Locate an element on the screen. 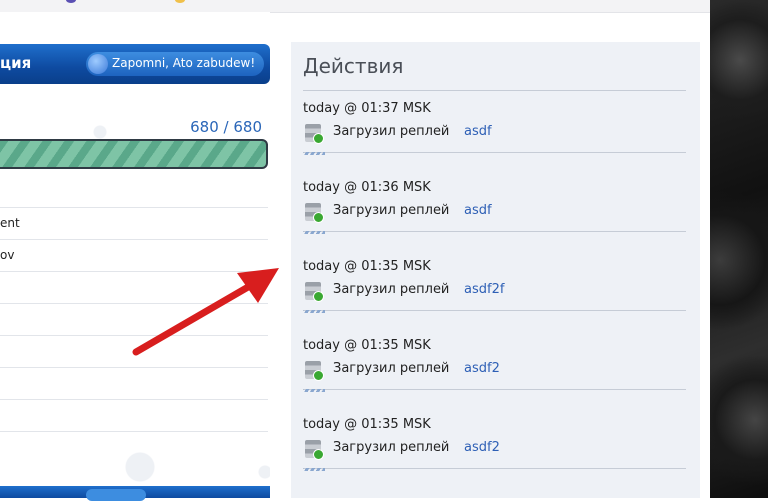  left-panel-title: ция is located at coordinates (16, 63).